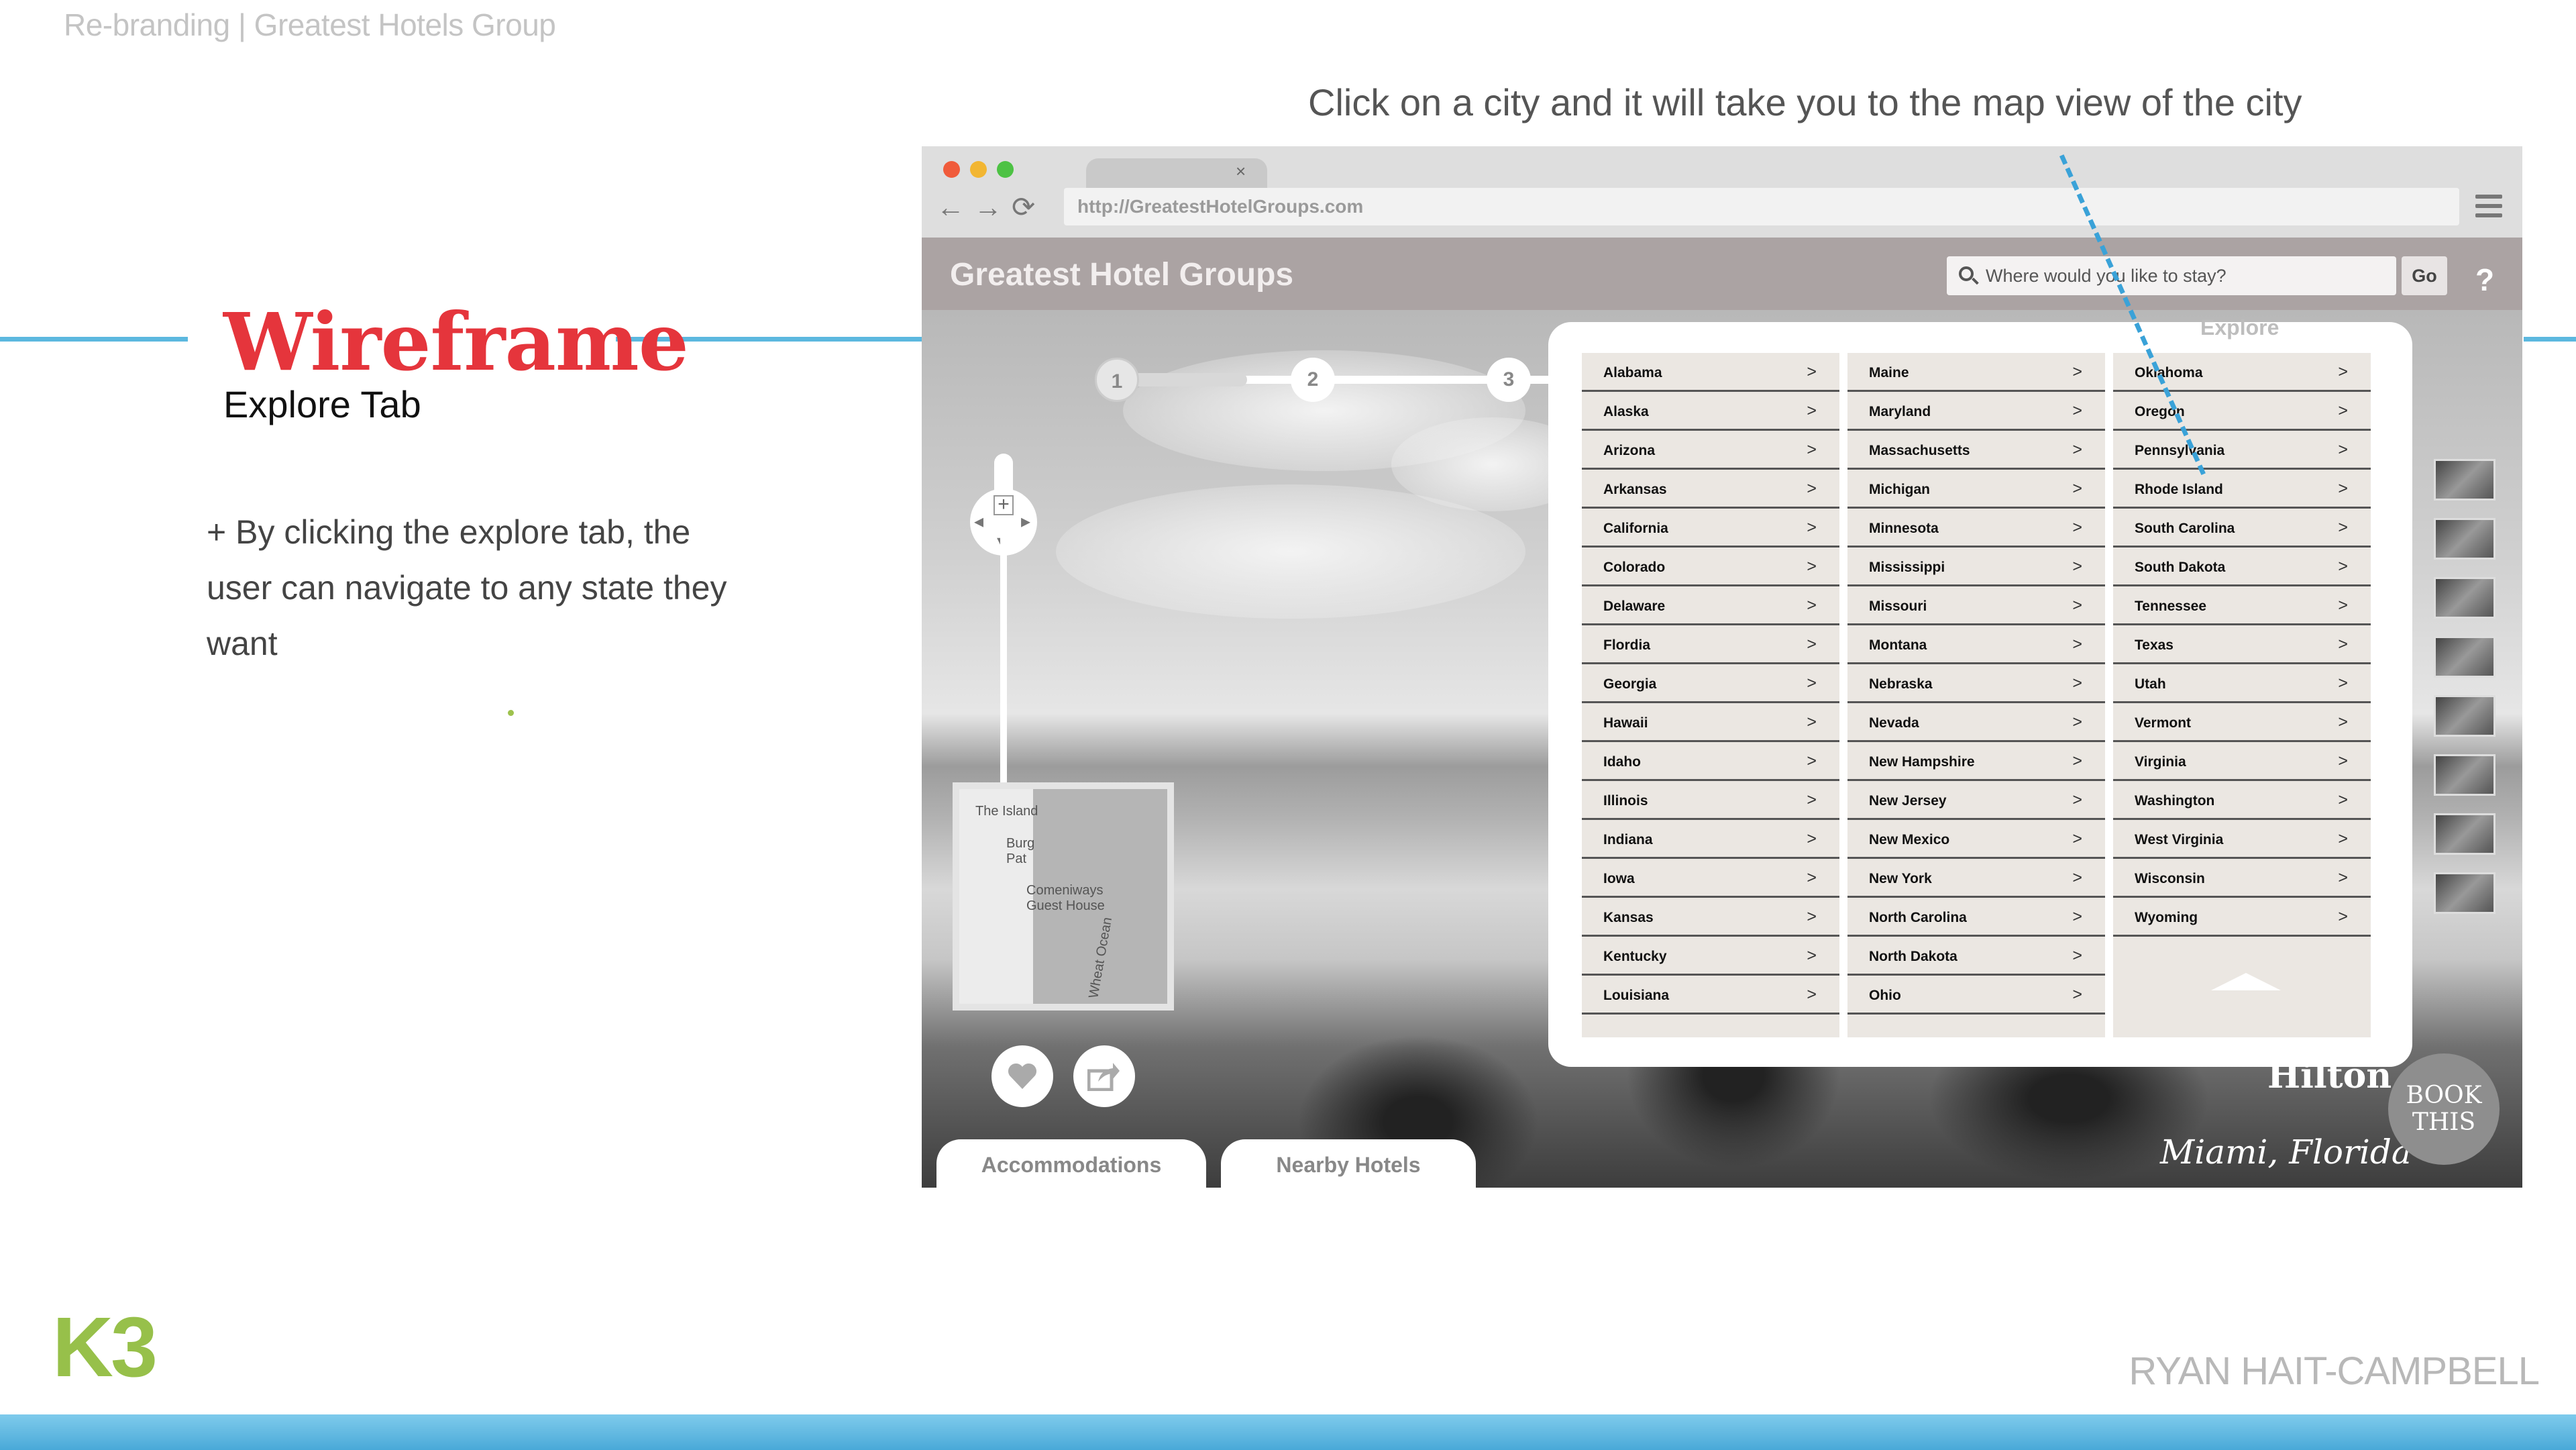 Image resolution: width=2576 pixels, height=1450 pixels. Describe the element at coordinates (1028, 207) in the screenshot. I see `reload-icon: ⟳` at that location.